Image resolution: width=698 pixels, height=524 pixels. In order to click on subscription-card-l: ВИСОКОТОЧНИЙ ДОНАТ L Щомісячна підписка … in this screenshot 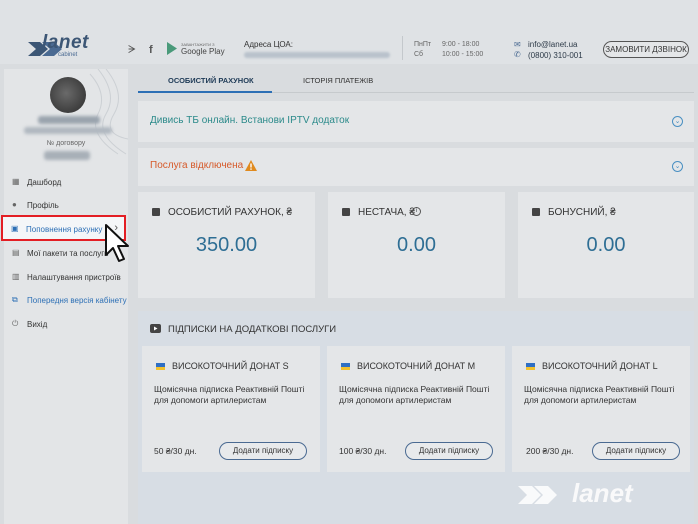, I will do `click(601, 409)`.